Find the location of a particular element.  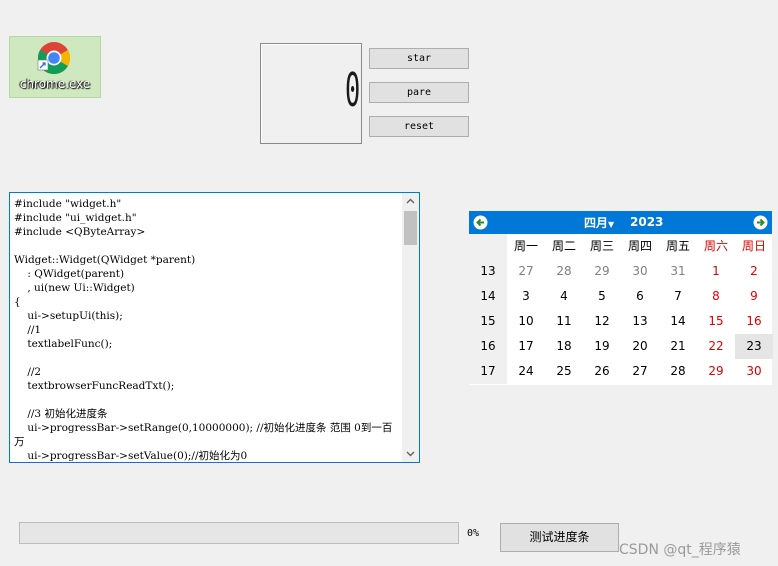

calendar-day: 16 is located at coordinates (754, 321).